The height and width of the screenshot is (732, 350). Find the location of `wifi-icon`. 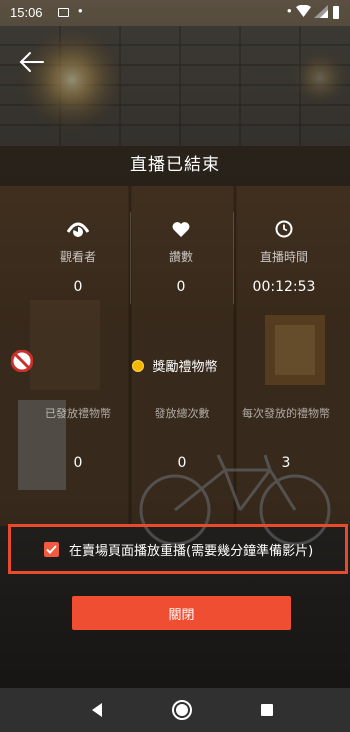

wifi-icon is located at coordinates (303, 11).